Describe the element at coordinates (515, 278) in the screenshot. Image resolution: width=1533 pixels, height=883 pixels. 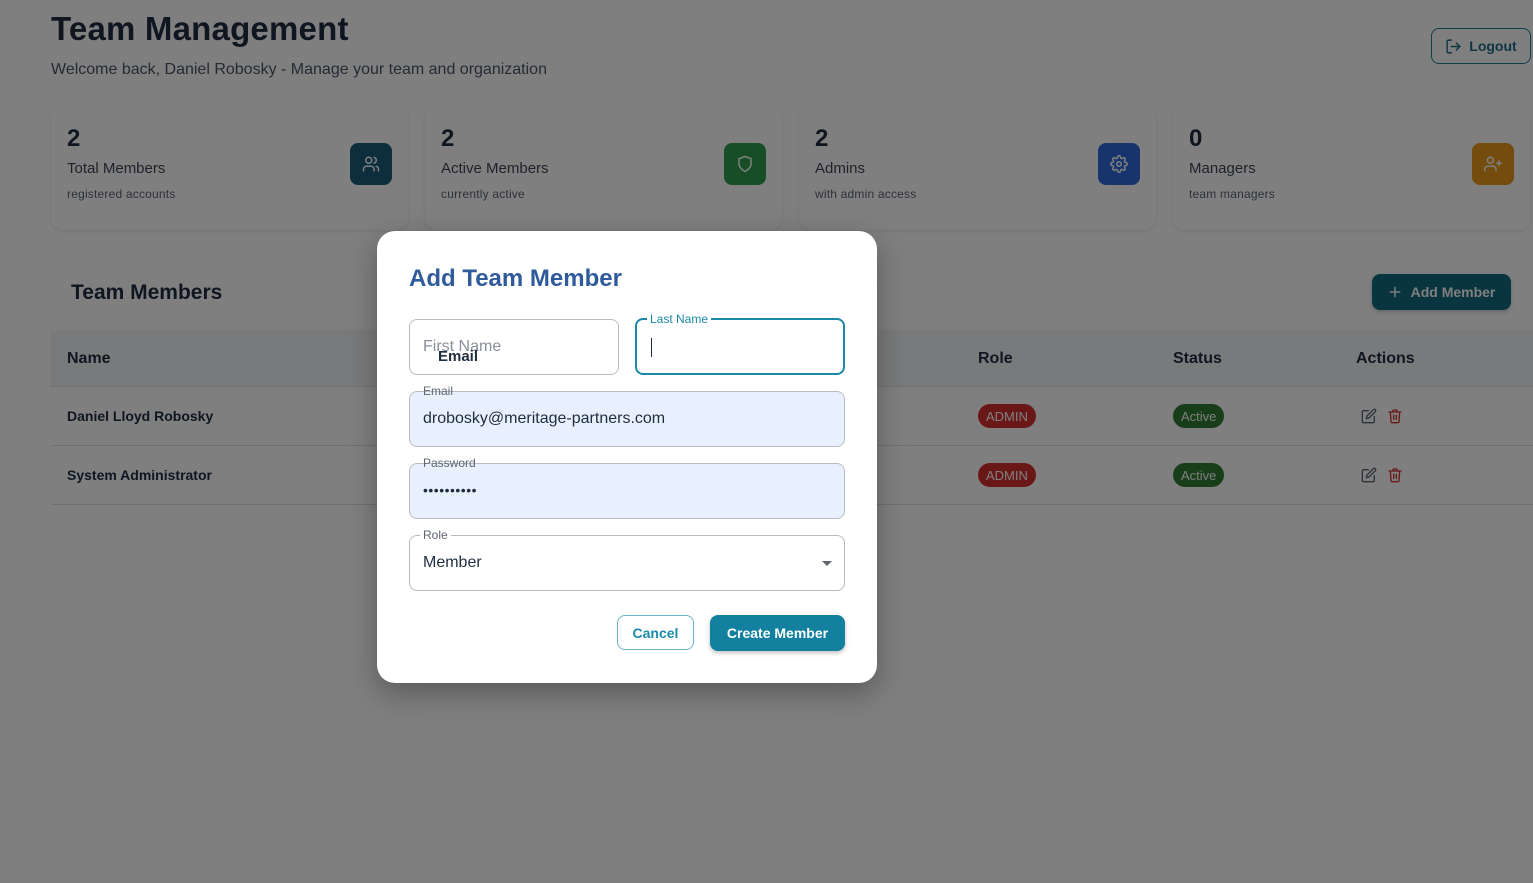
I see `dialog-title: Add Team Member` at that location.